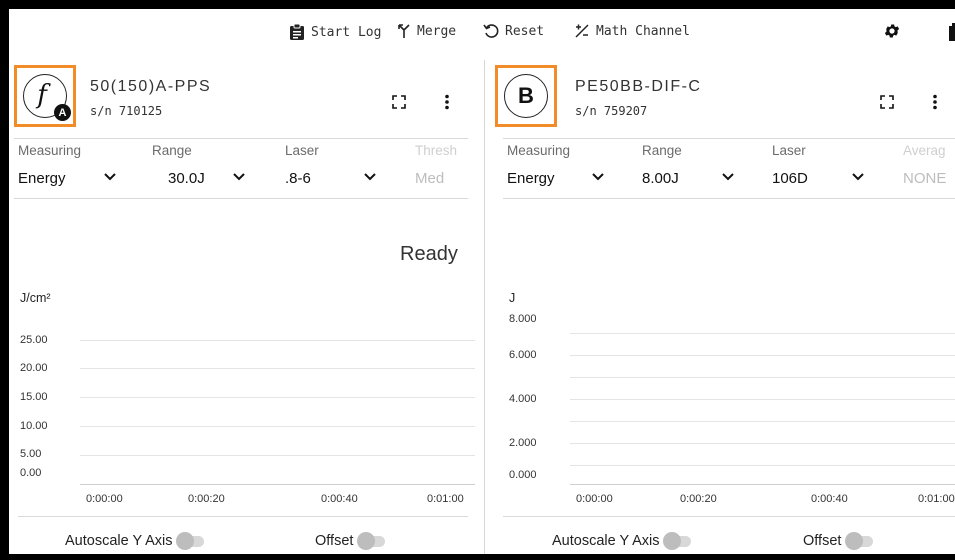  What do you see at coordinates (34, 340) in the screenshot?
I see `y-tick-label: 25.00` at bounding box center [34, 340].